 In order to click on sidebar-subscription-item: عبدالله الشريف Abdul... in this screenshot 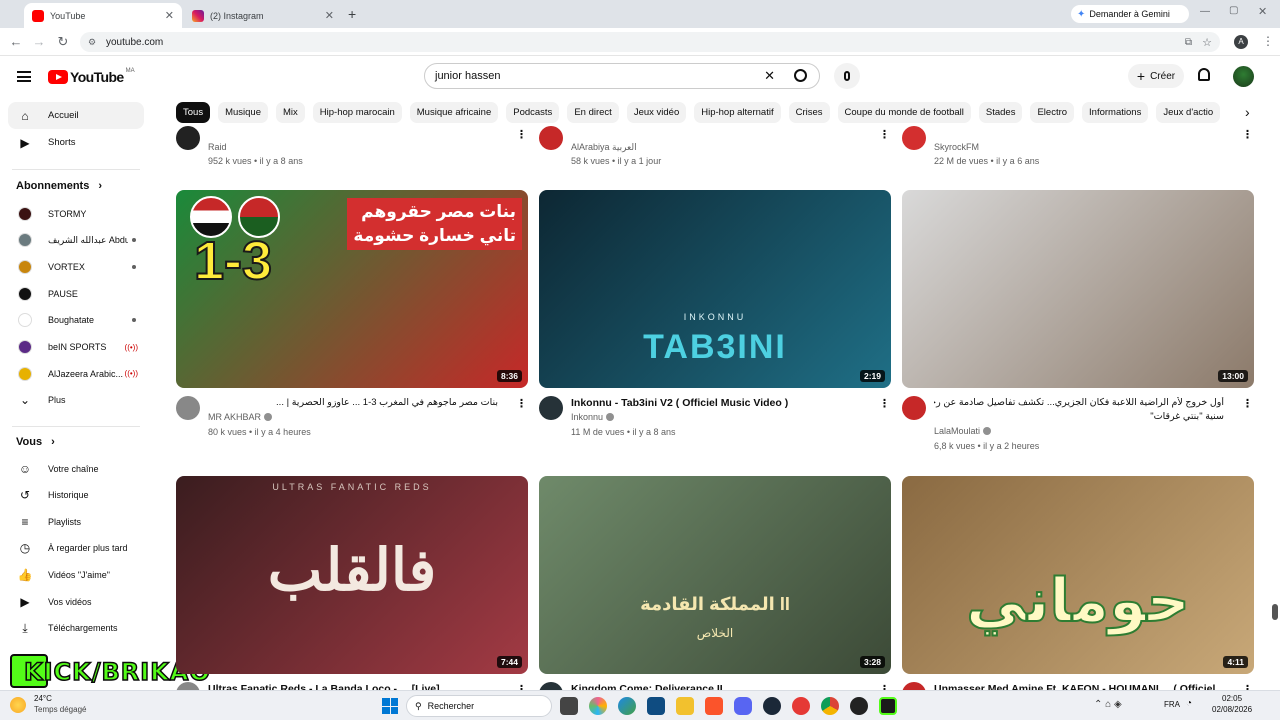, I will do `click(76, 240)`.